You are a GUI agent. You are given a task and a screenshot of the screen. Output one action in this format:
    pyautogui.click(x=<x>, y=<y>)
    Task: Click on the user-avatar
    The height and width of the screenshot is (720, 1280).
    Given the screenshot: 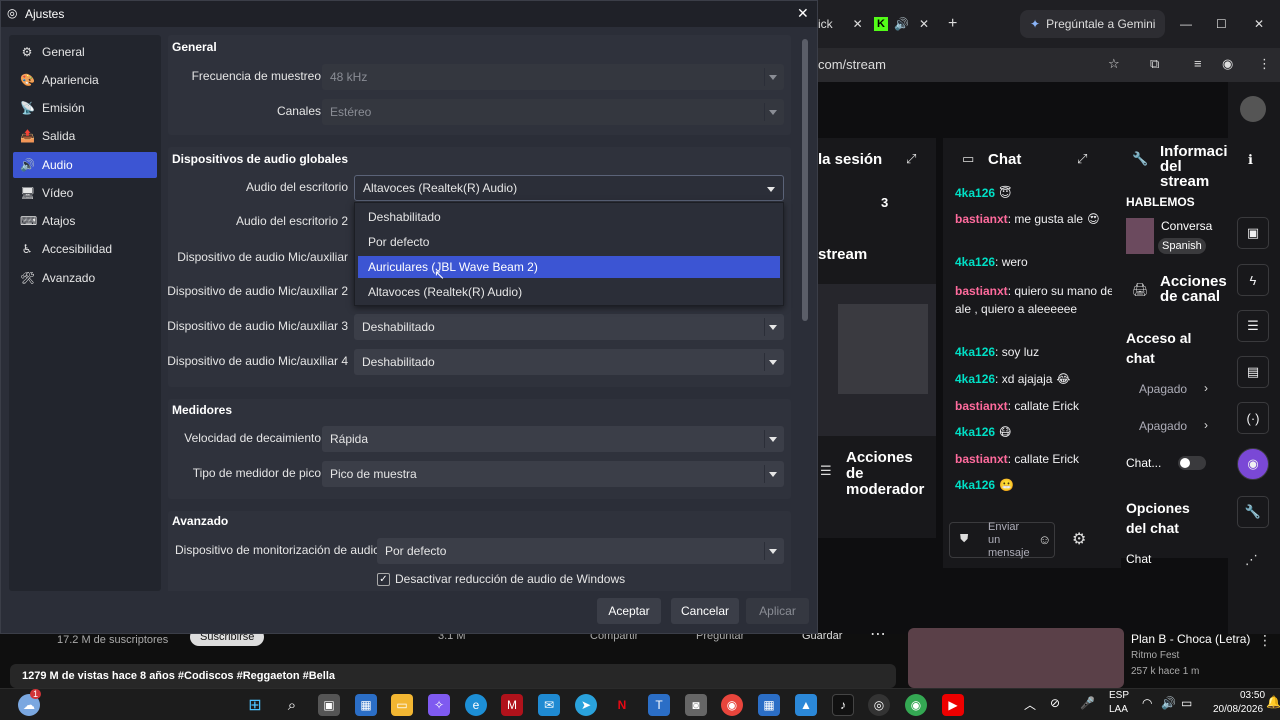 What is the action you would take?
    pyautogui.click(x=1253, y=109)
    